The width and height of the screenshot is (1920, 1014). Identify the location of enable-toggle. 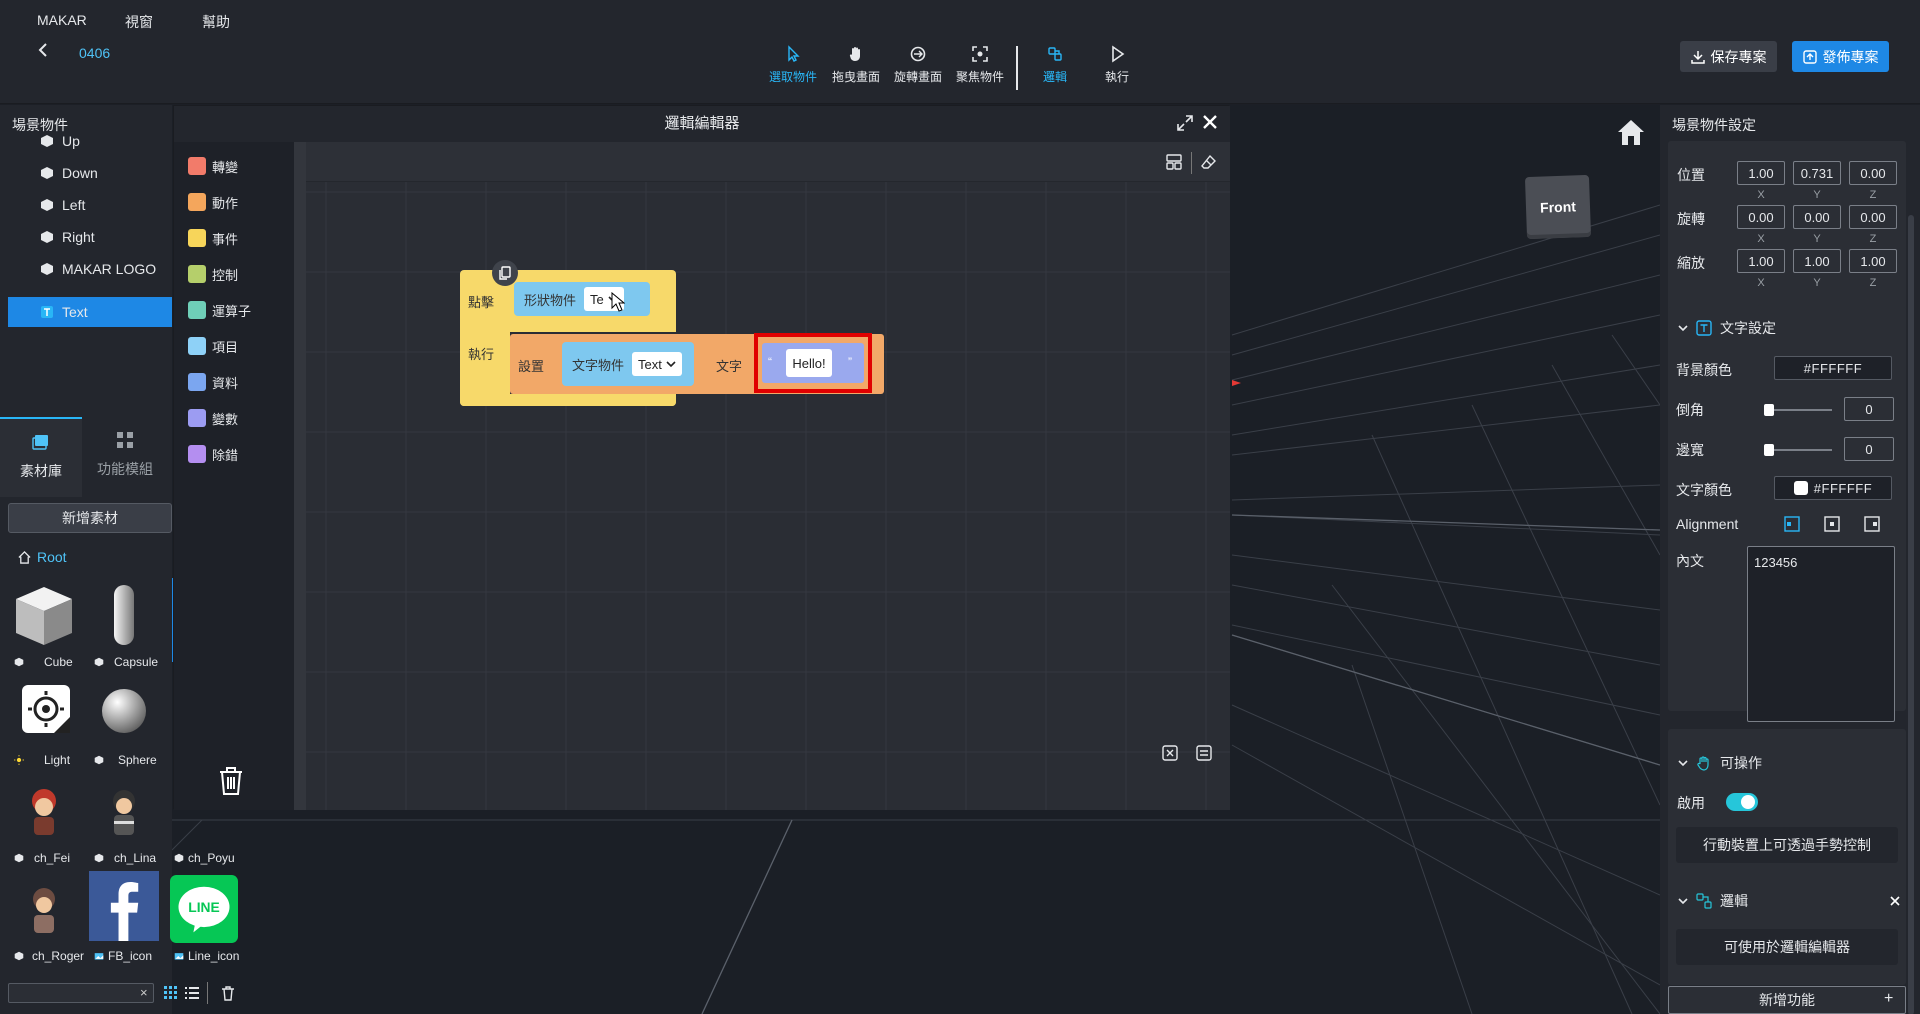
(1742, 802).